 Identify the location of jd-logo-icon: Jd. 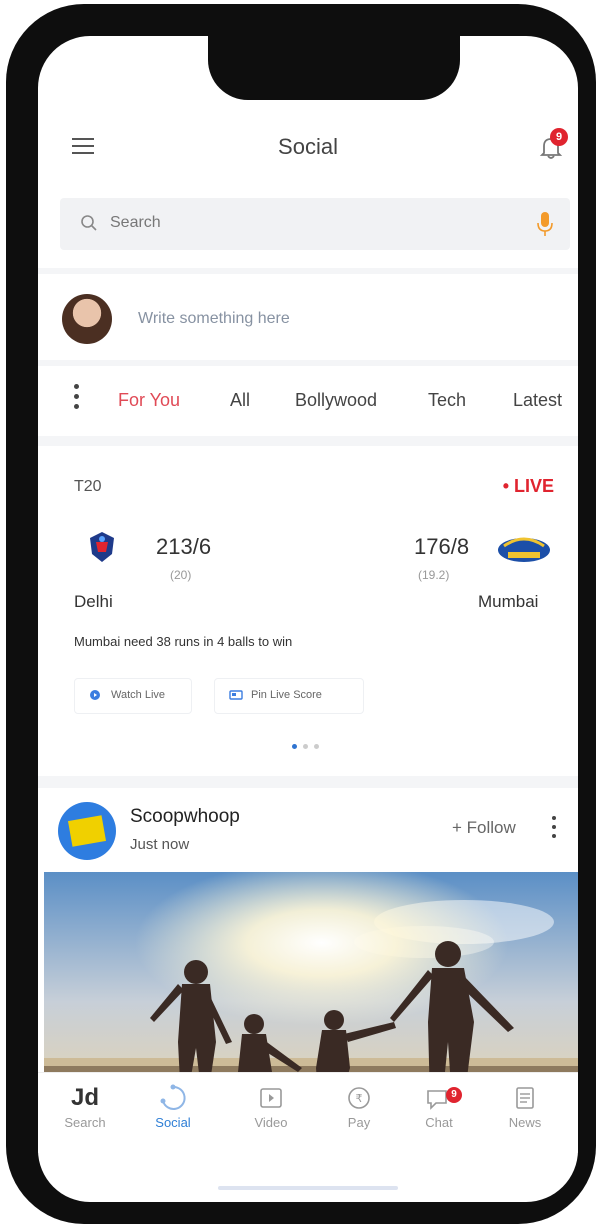
(84, 1097).